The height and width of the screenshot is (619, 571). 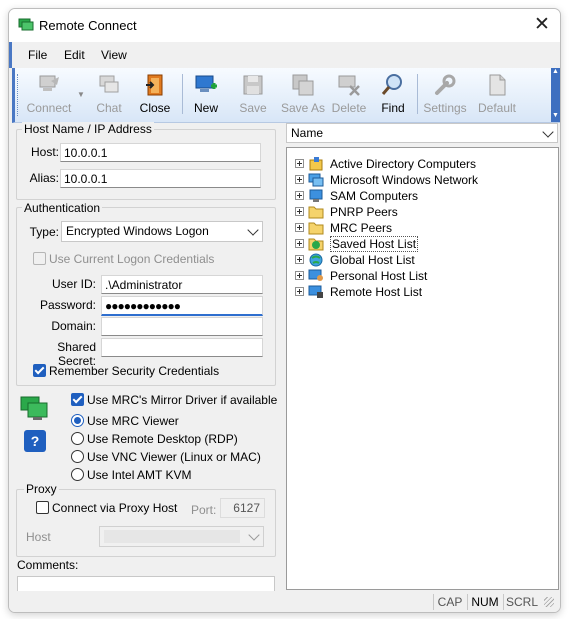 I want to click on new-label: New, so click(x=205, y=108).